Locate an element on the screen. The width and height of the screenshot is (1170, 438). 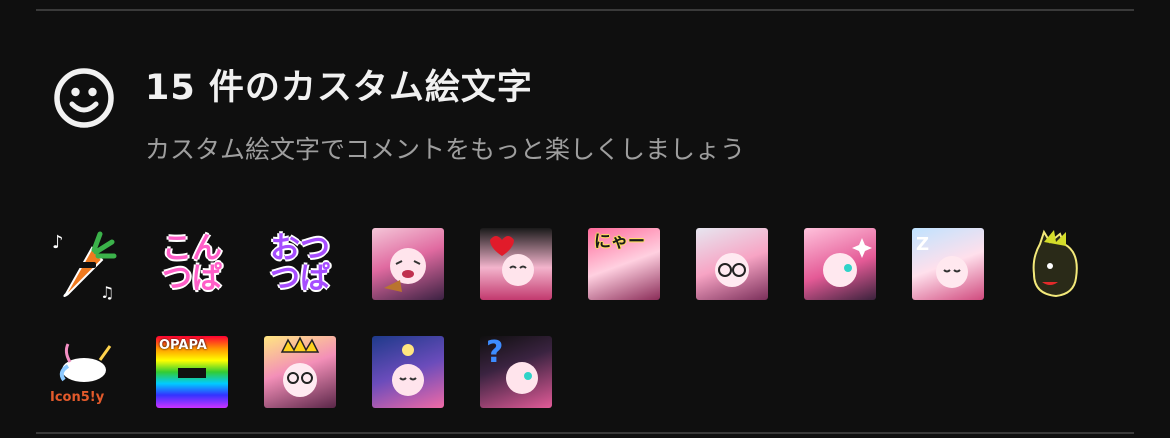
night-character-icon is located at coordinates (408, 370).